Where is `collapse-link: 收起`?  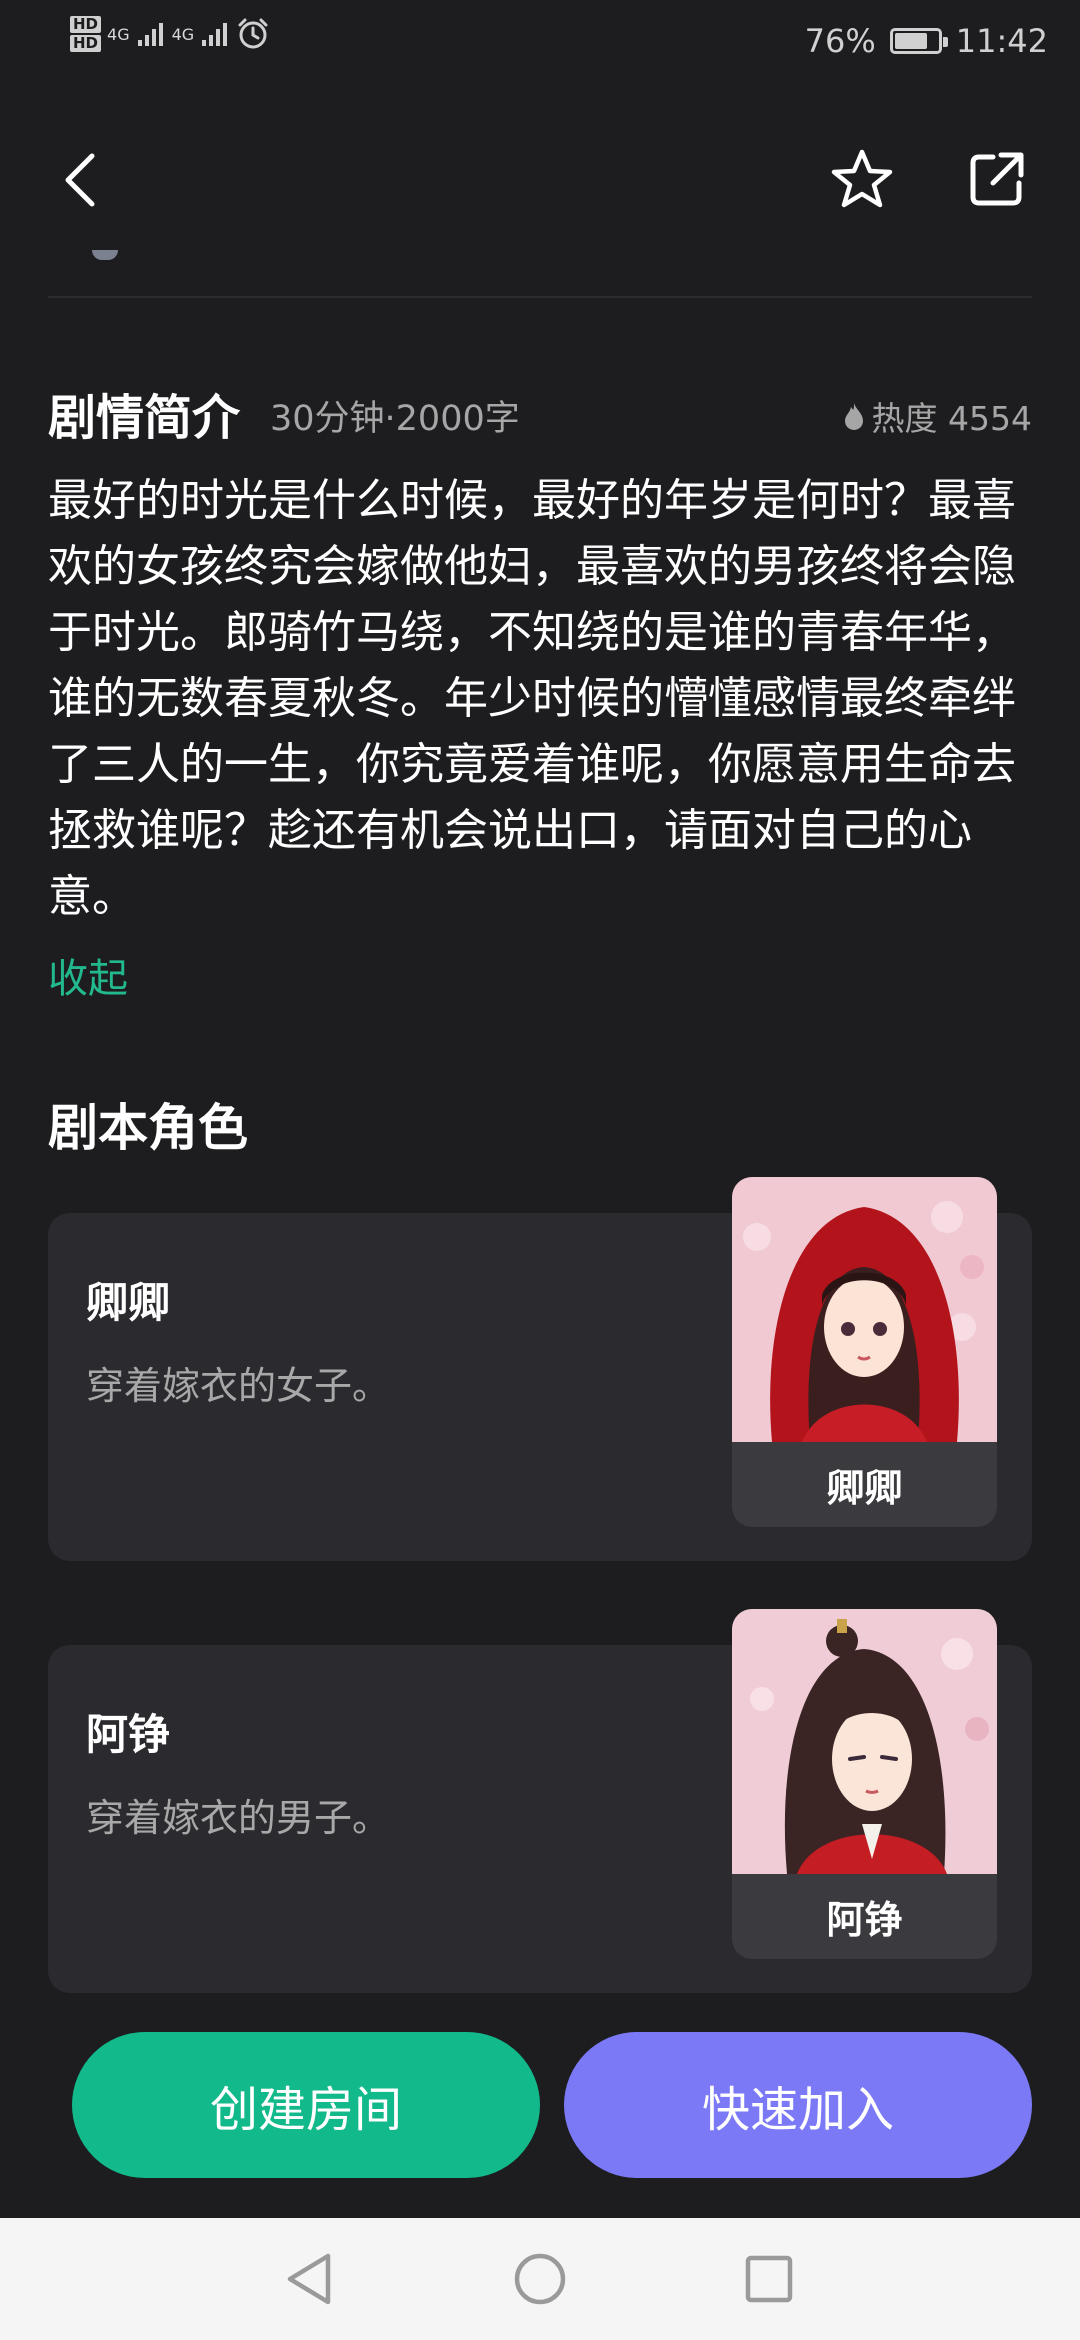 collapse-link: 收起 is located at coordinates (88, 975).